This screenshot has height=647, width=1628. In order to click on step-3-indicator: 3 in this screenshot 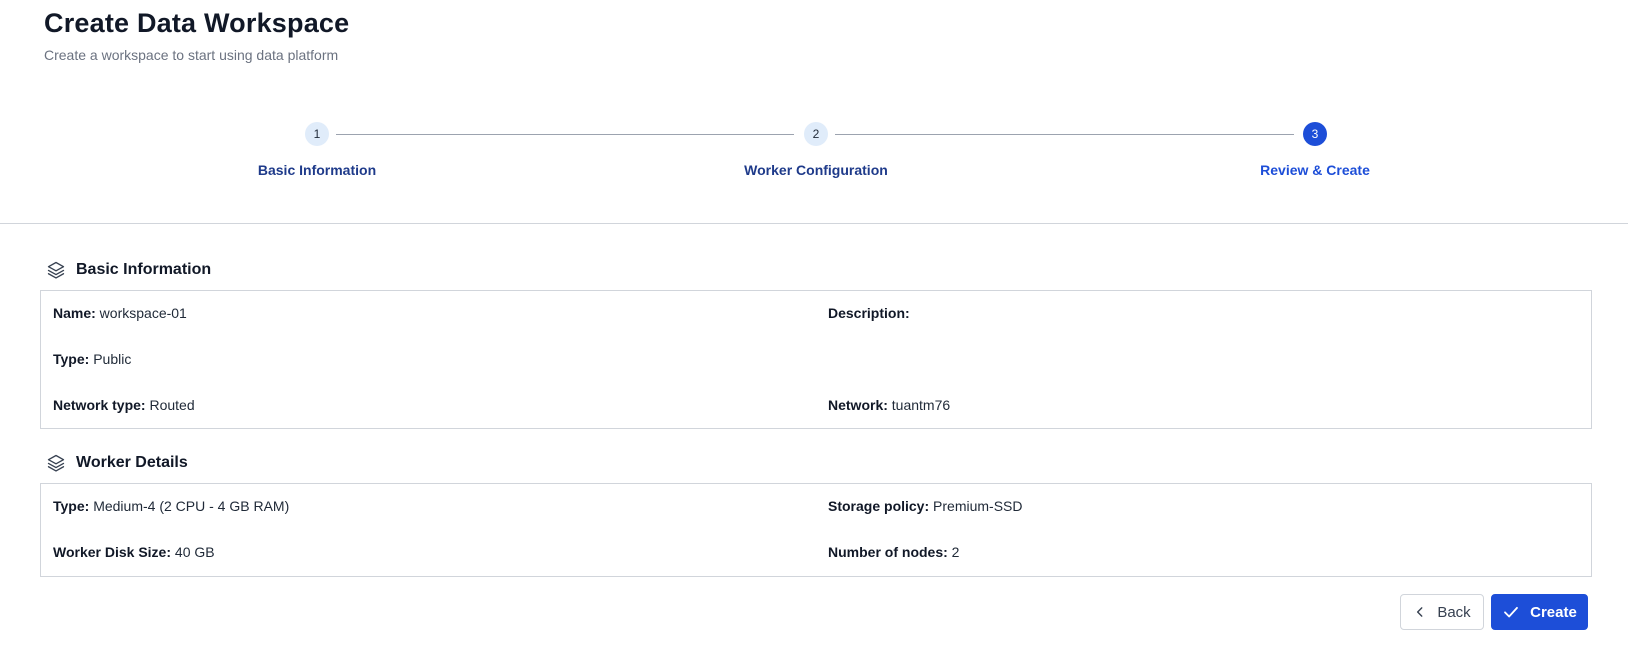, I will do `click(1315, 134)`.